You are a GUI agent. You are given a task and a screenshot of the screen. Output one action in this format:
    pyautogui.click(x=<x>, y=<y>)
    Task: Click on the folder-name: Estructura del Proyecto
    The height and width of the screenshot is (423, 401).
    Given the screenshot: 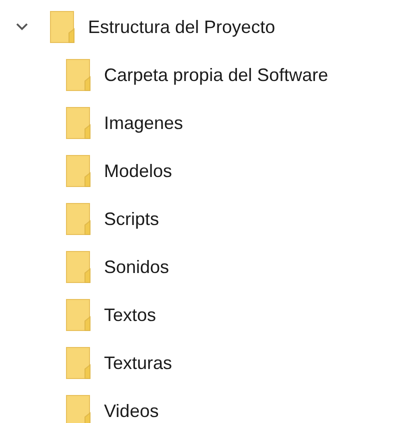 What is the action you would take?
    pyautogui.click(x=182, y=27)
    